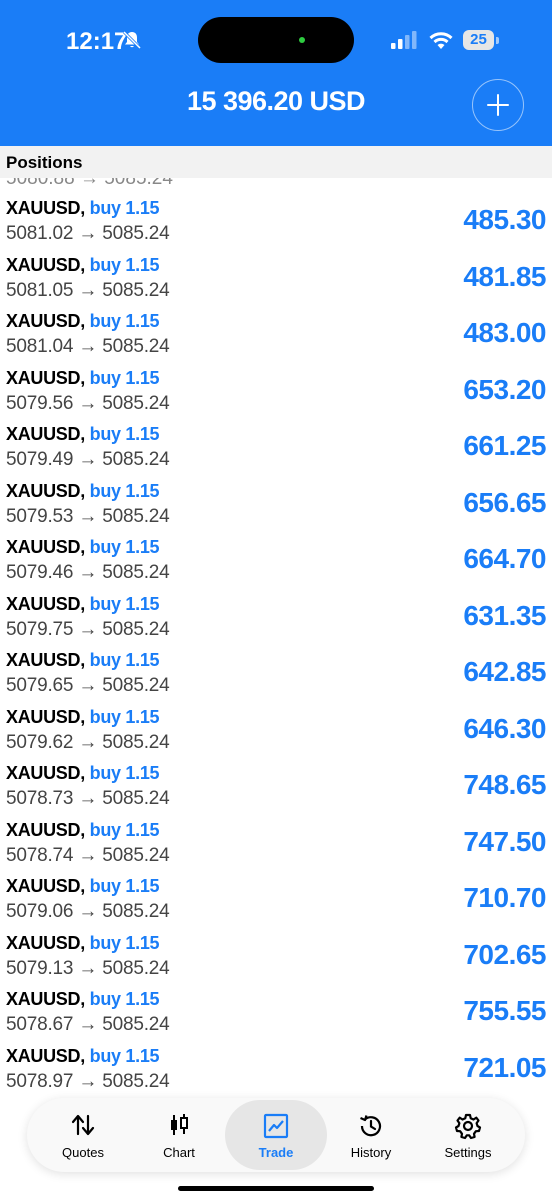 This screenshot has height=1200, width=552. Describe the element at coordinates (276, 663) in the screenshot. I see `position-row: XAUUSD, buy 1.15 5079.65 → 5085.24 642.85` at that location.